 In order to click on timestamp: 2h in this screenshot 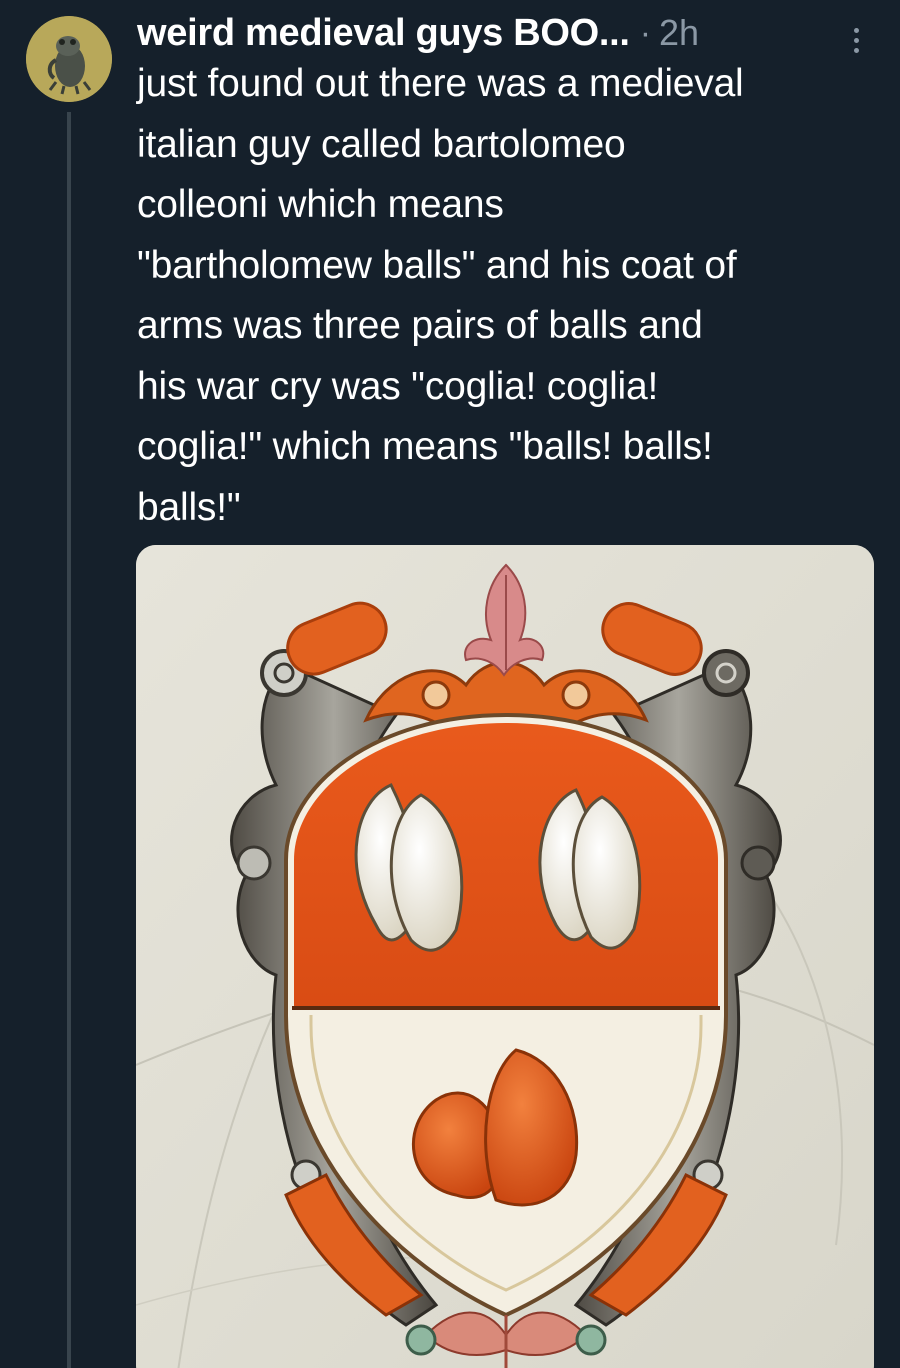, I will do `click(679, 33)`.